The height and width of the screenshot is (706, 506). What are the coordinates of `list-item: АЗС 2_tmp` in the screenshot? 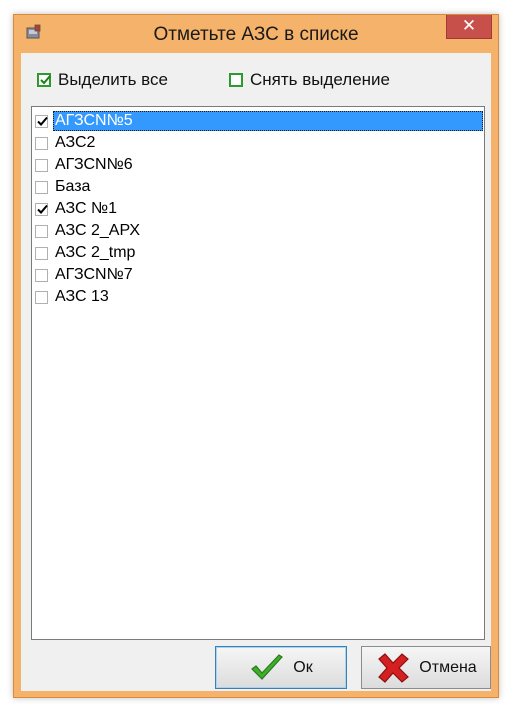 It's located at (86, 253).